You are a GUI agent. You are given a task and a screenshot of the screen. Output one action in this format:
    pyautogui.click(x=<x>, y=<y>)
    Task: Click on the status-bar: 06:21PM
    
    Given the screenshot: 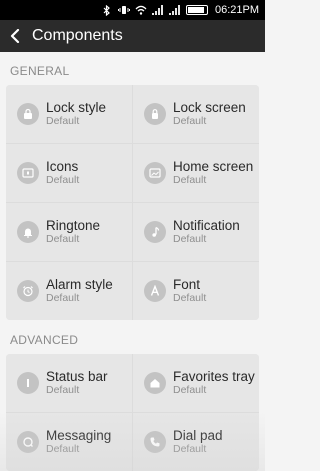 What is the action you would take?
    pyautogui.click(x=132, y=10)
    